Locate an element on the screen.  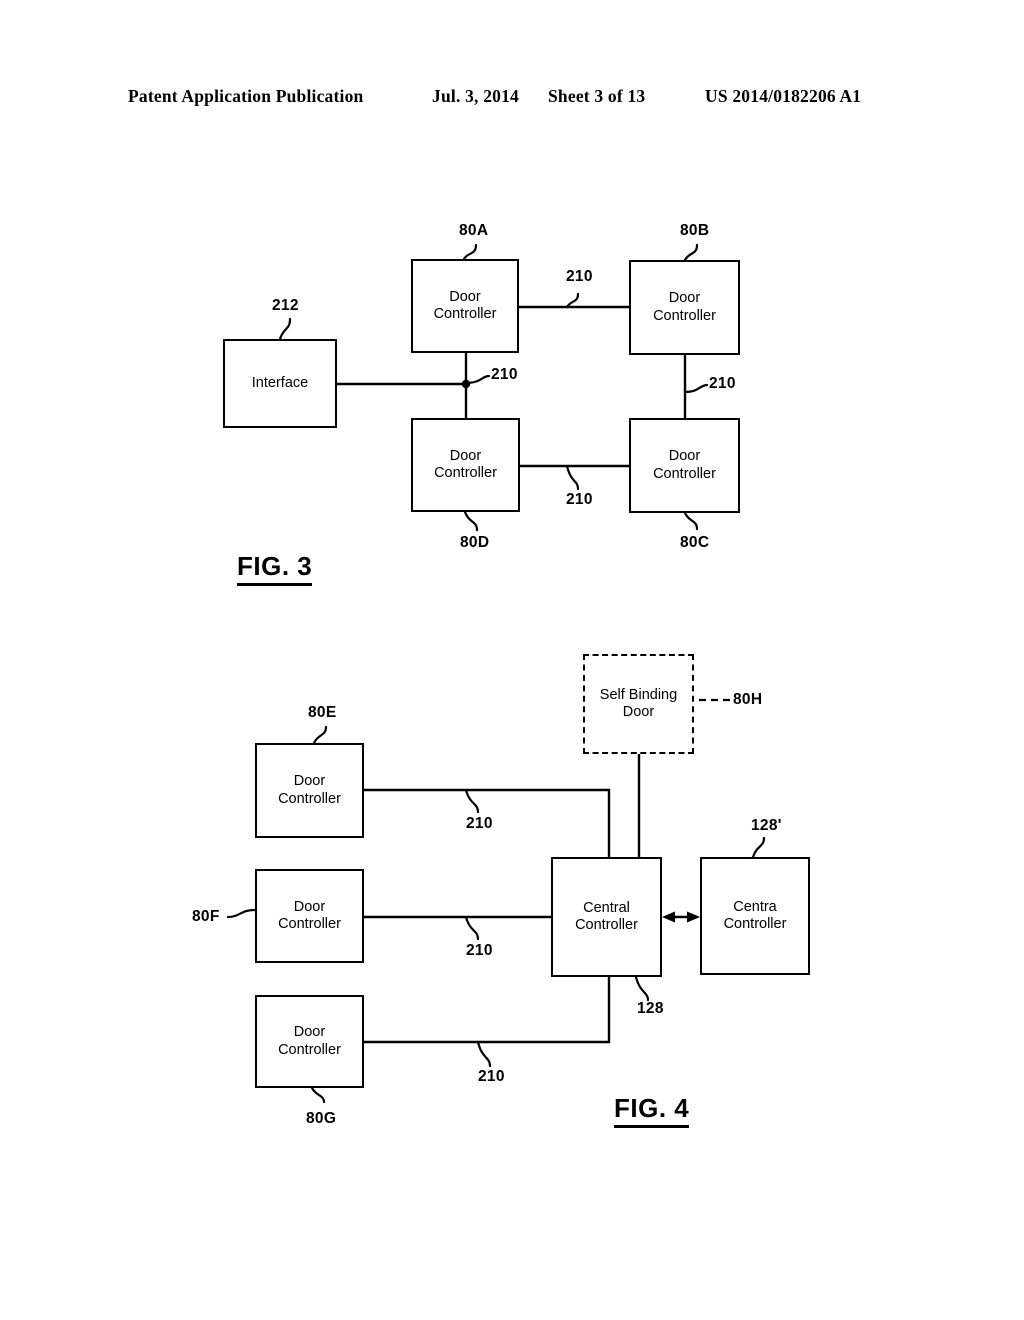
fig3-leader-210-bc is located at coordinates (696, 388).